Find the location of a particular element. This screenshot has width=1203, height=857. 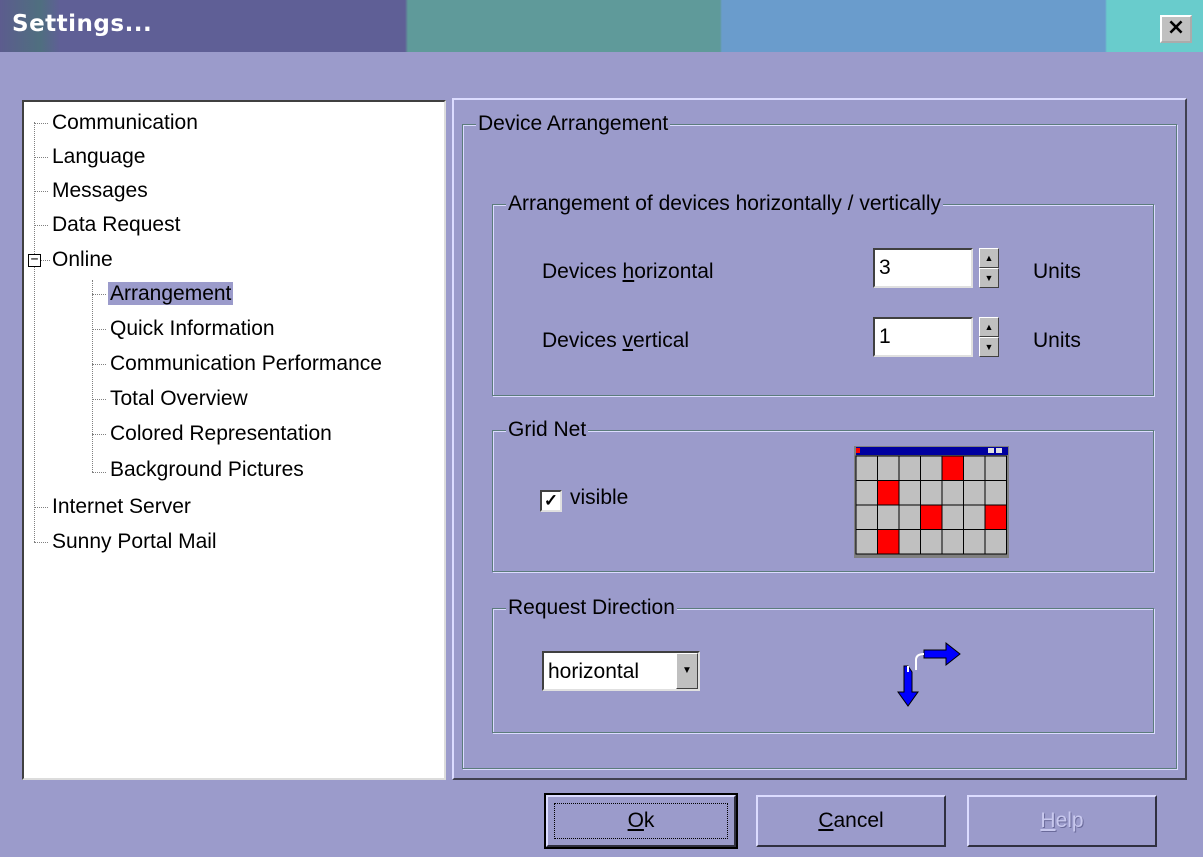

tree-item-label: Messages is located at coordinates (100, 190).